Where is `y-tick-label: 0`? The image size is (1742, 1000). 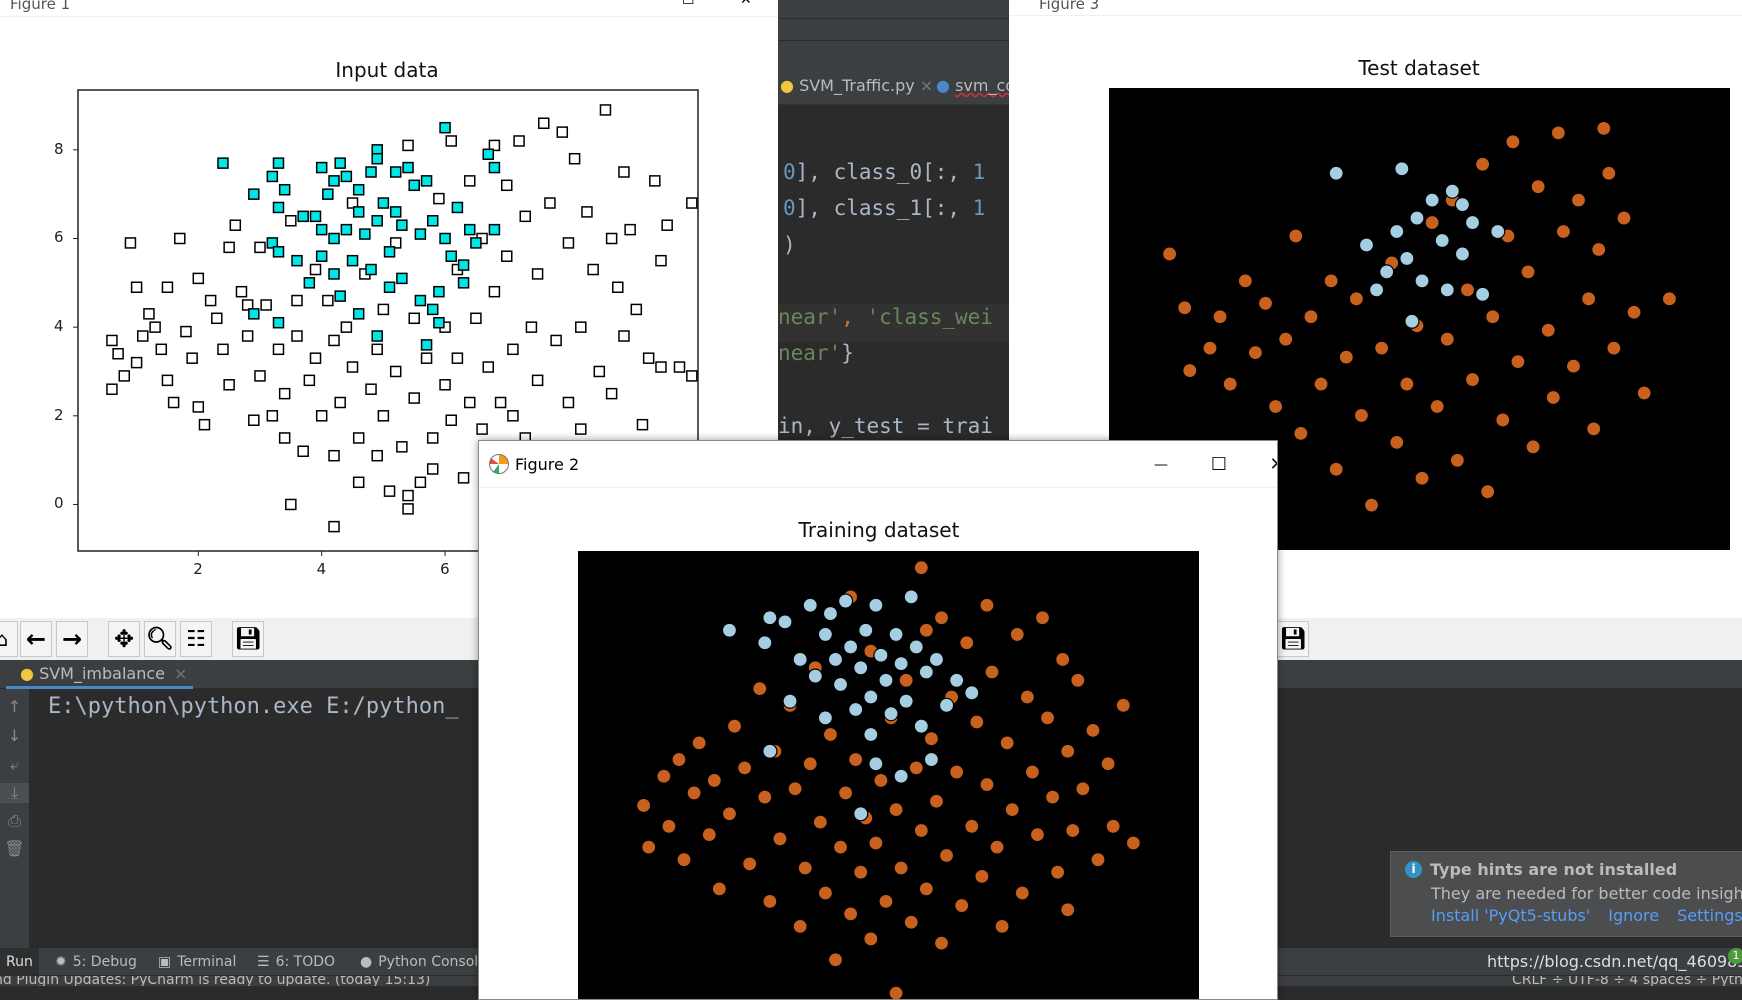 y-tick-label: 0 is located at coordinates (59, 503).